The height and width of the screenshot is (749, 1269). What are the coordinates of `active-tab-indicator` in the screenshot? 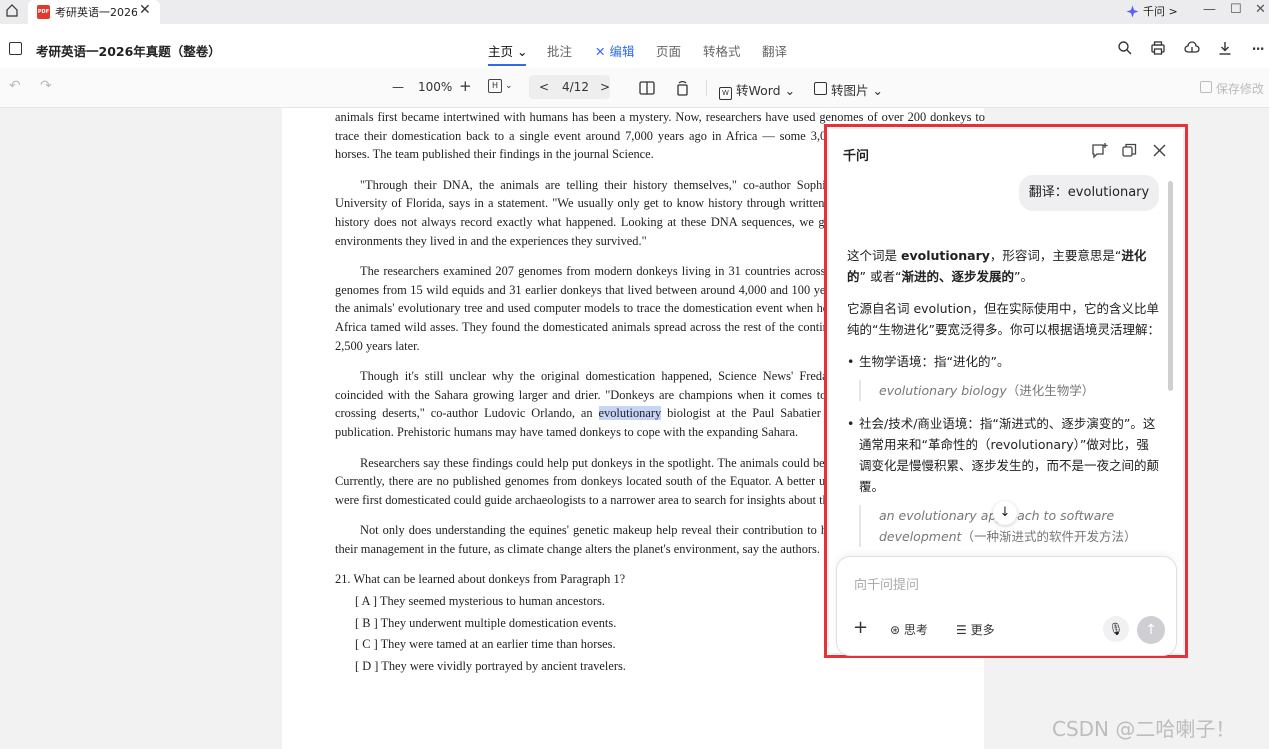 It's located at (507, 65).